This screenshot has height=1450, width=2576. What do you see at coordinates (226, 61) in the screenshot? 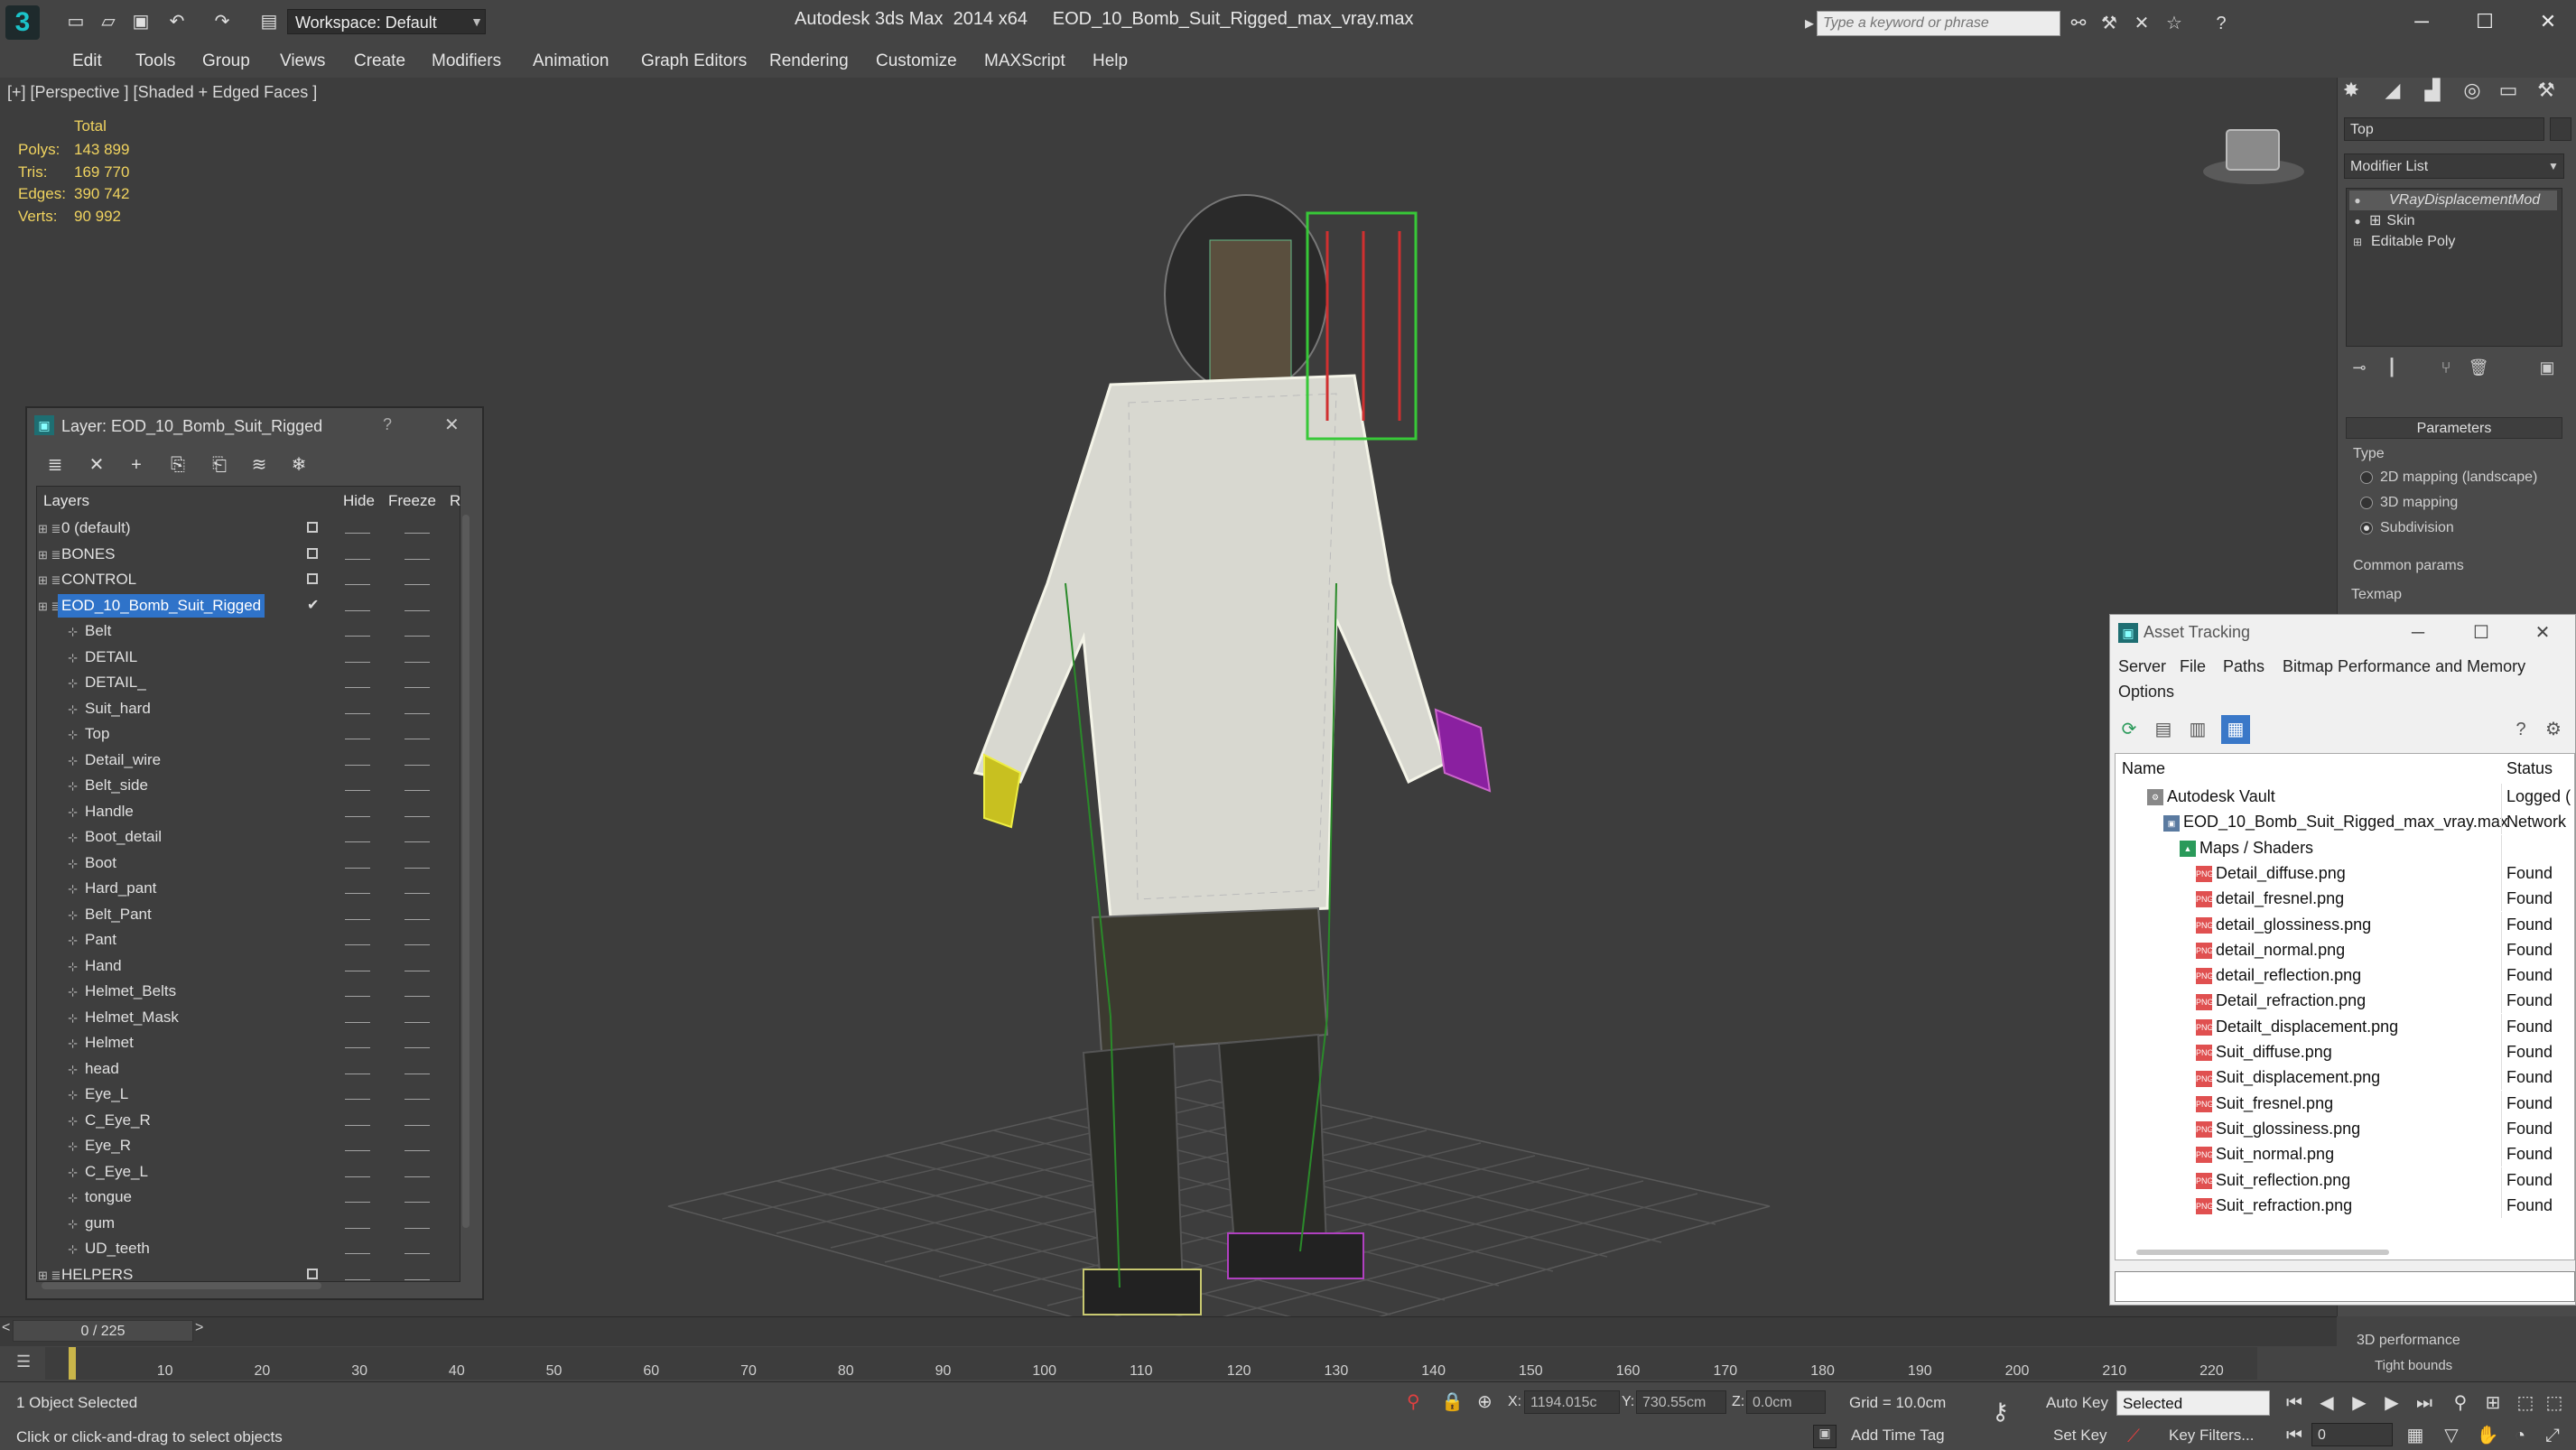
I see `menu-group: Group` at bounding box center [226, 61].